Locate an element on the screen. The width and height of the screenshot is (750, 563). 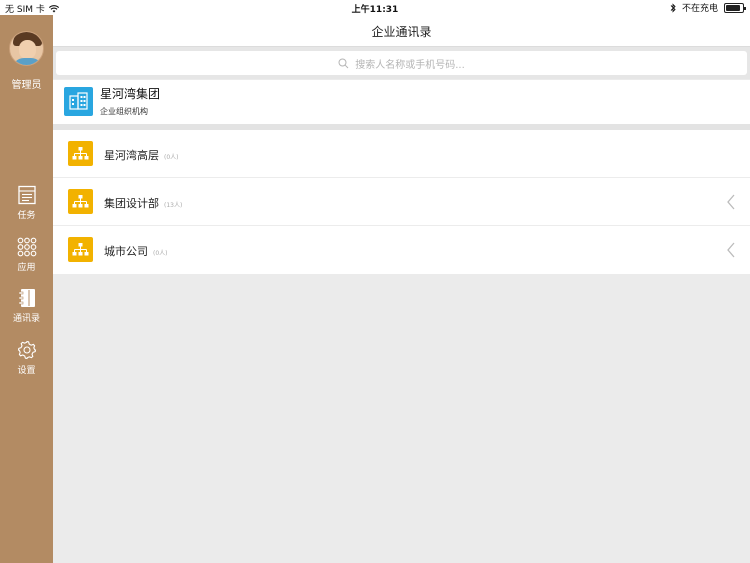
list-item: 星河湾高层 (0人) is located at coordinates (401, 154).